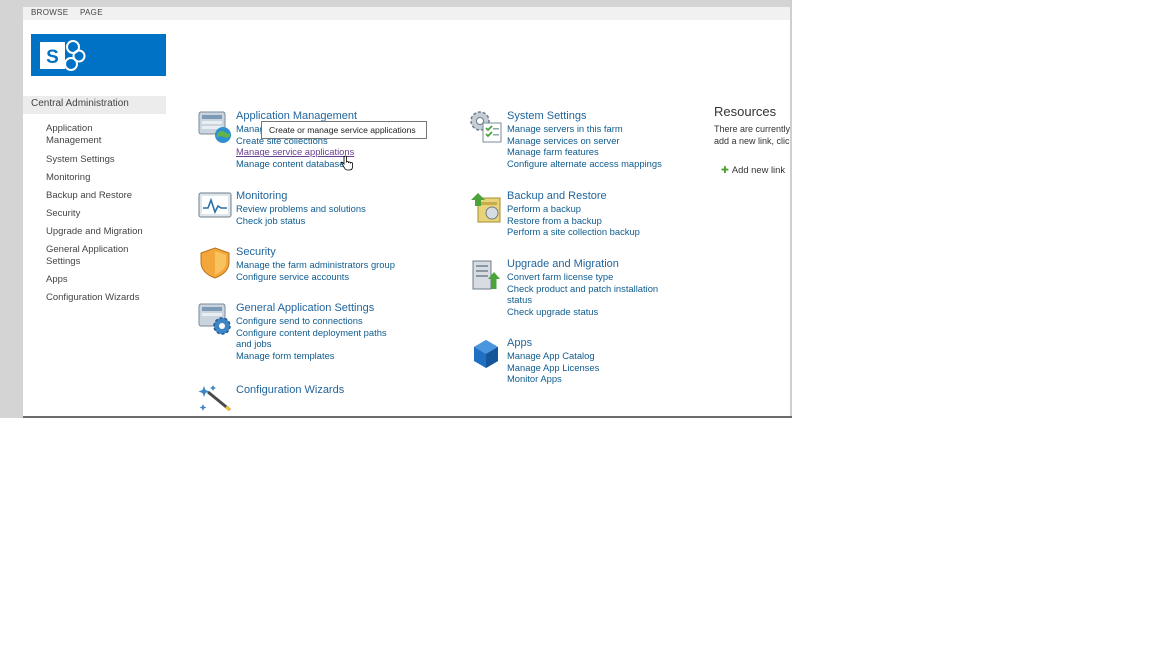  What do you see at coordinates (557, 196) in the screenshot?
I see `backup-and-restore-title: Backup and Restore` at bounding box center [557, 196].